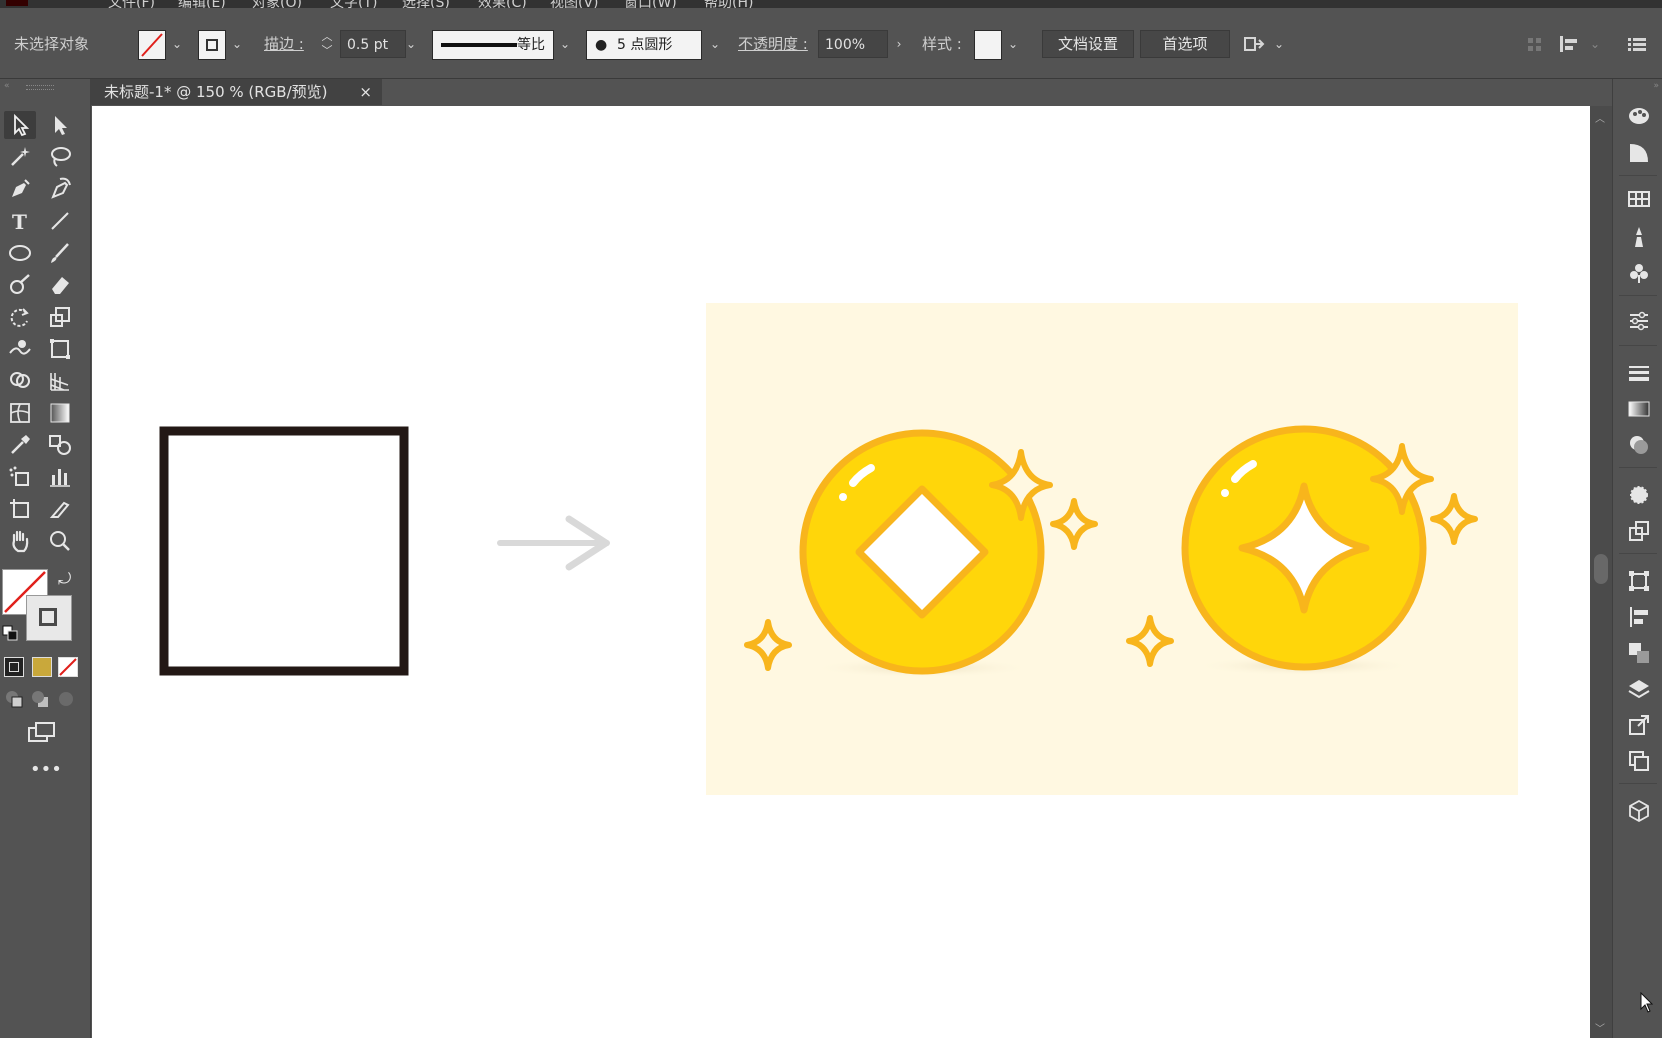 The image size is (1662, 1038). I want to click on square-shape, so click(284, 551).